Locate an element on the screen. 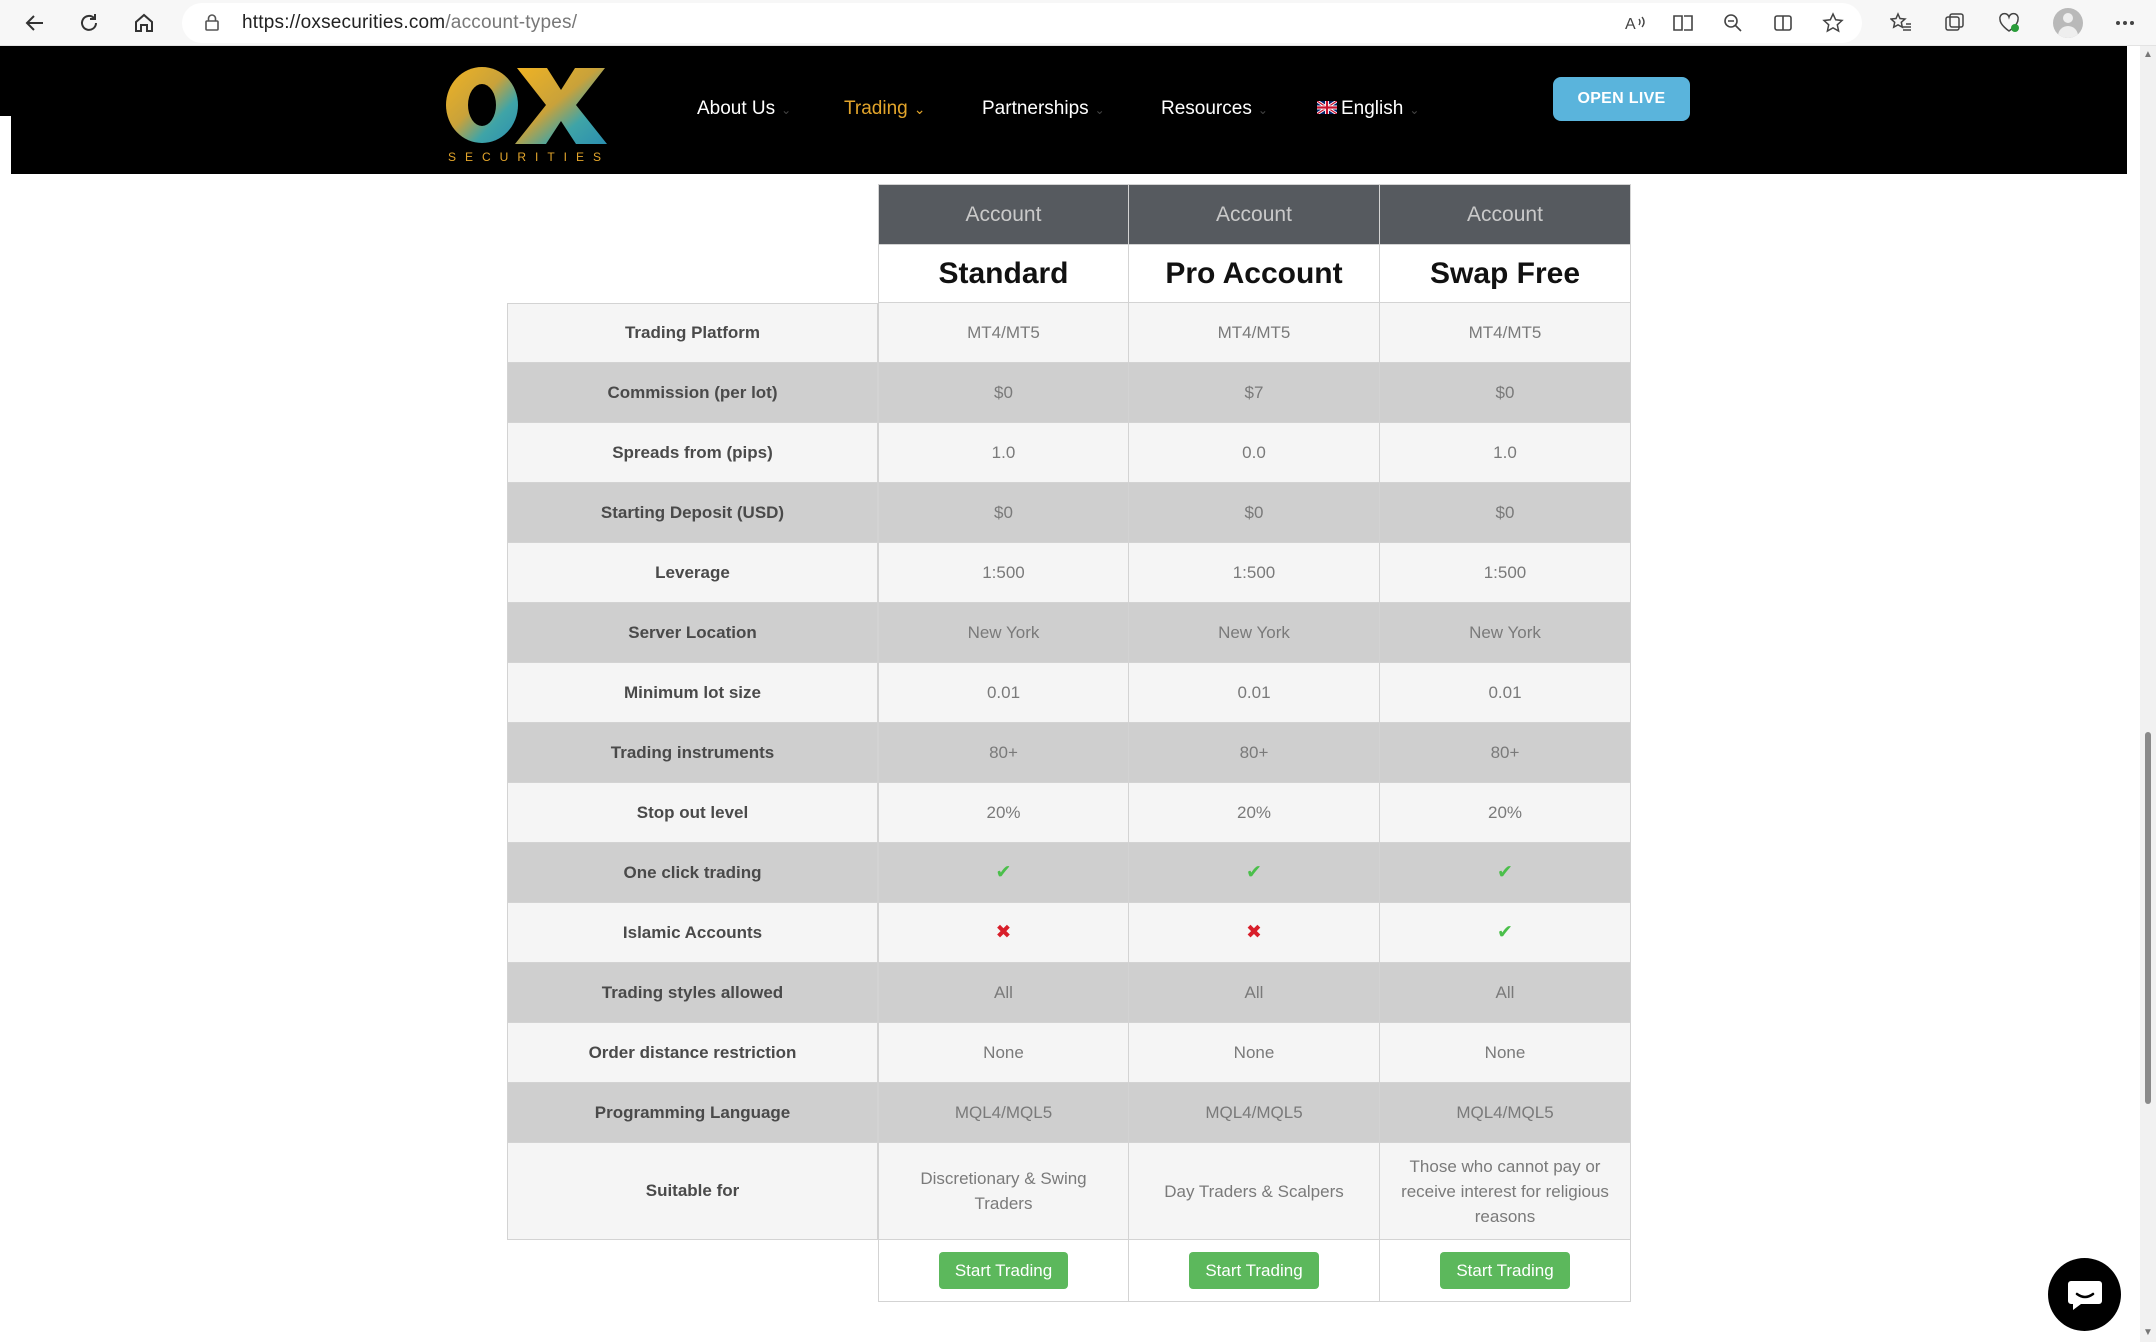  row-label: Minimum lot size is located at coordinates (692, 693).